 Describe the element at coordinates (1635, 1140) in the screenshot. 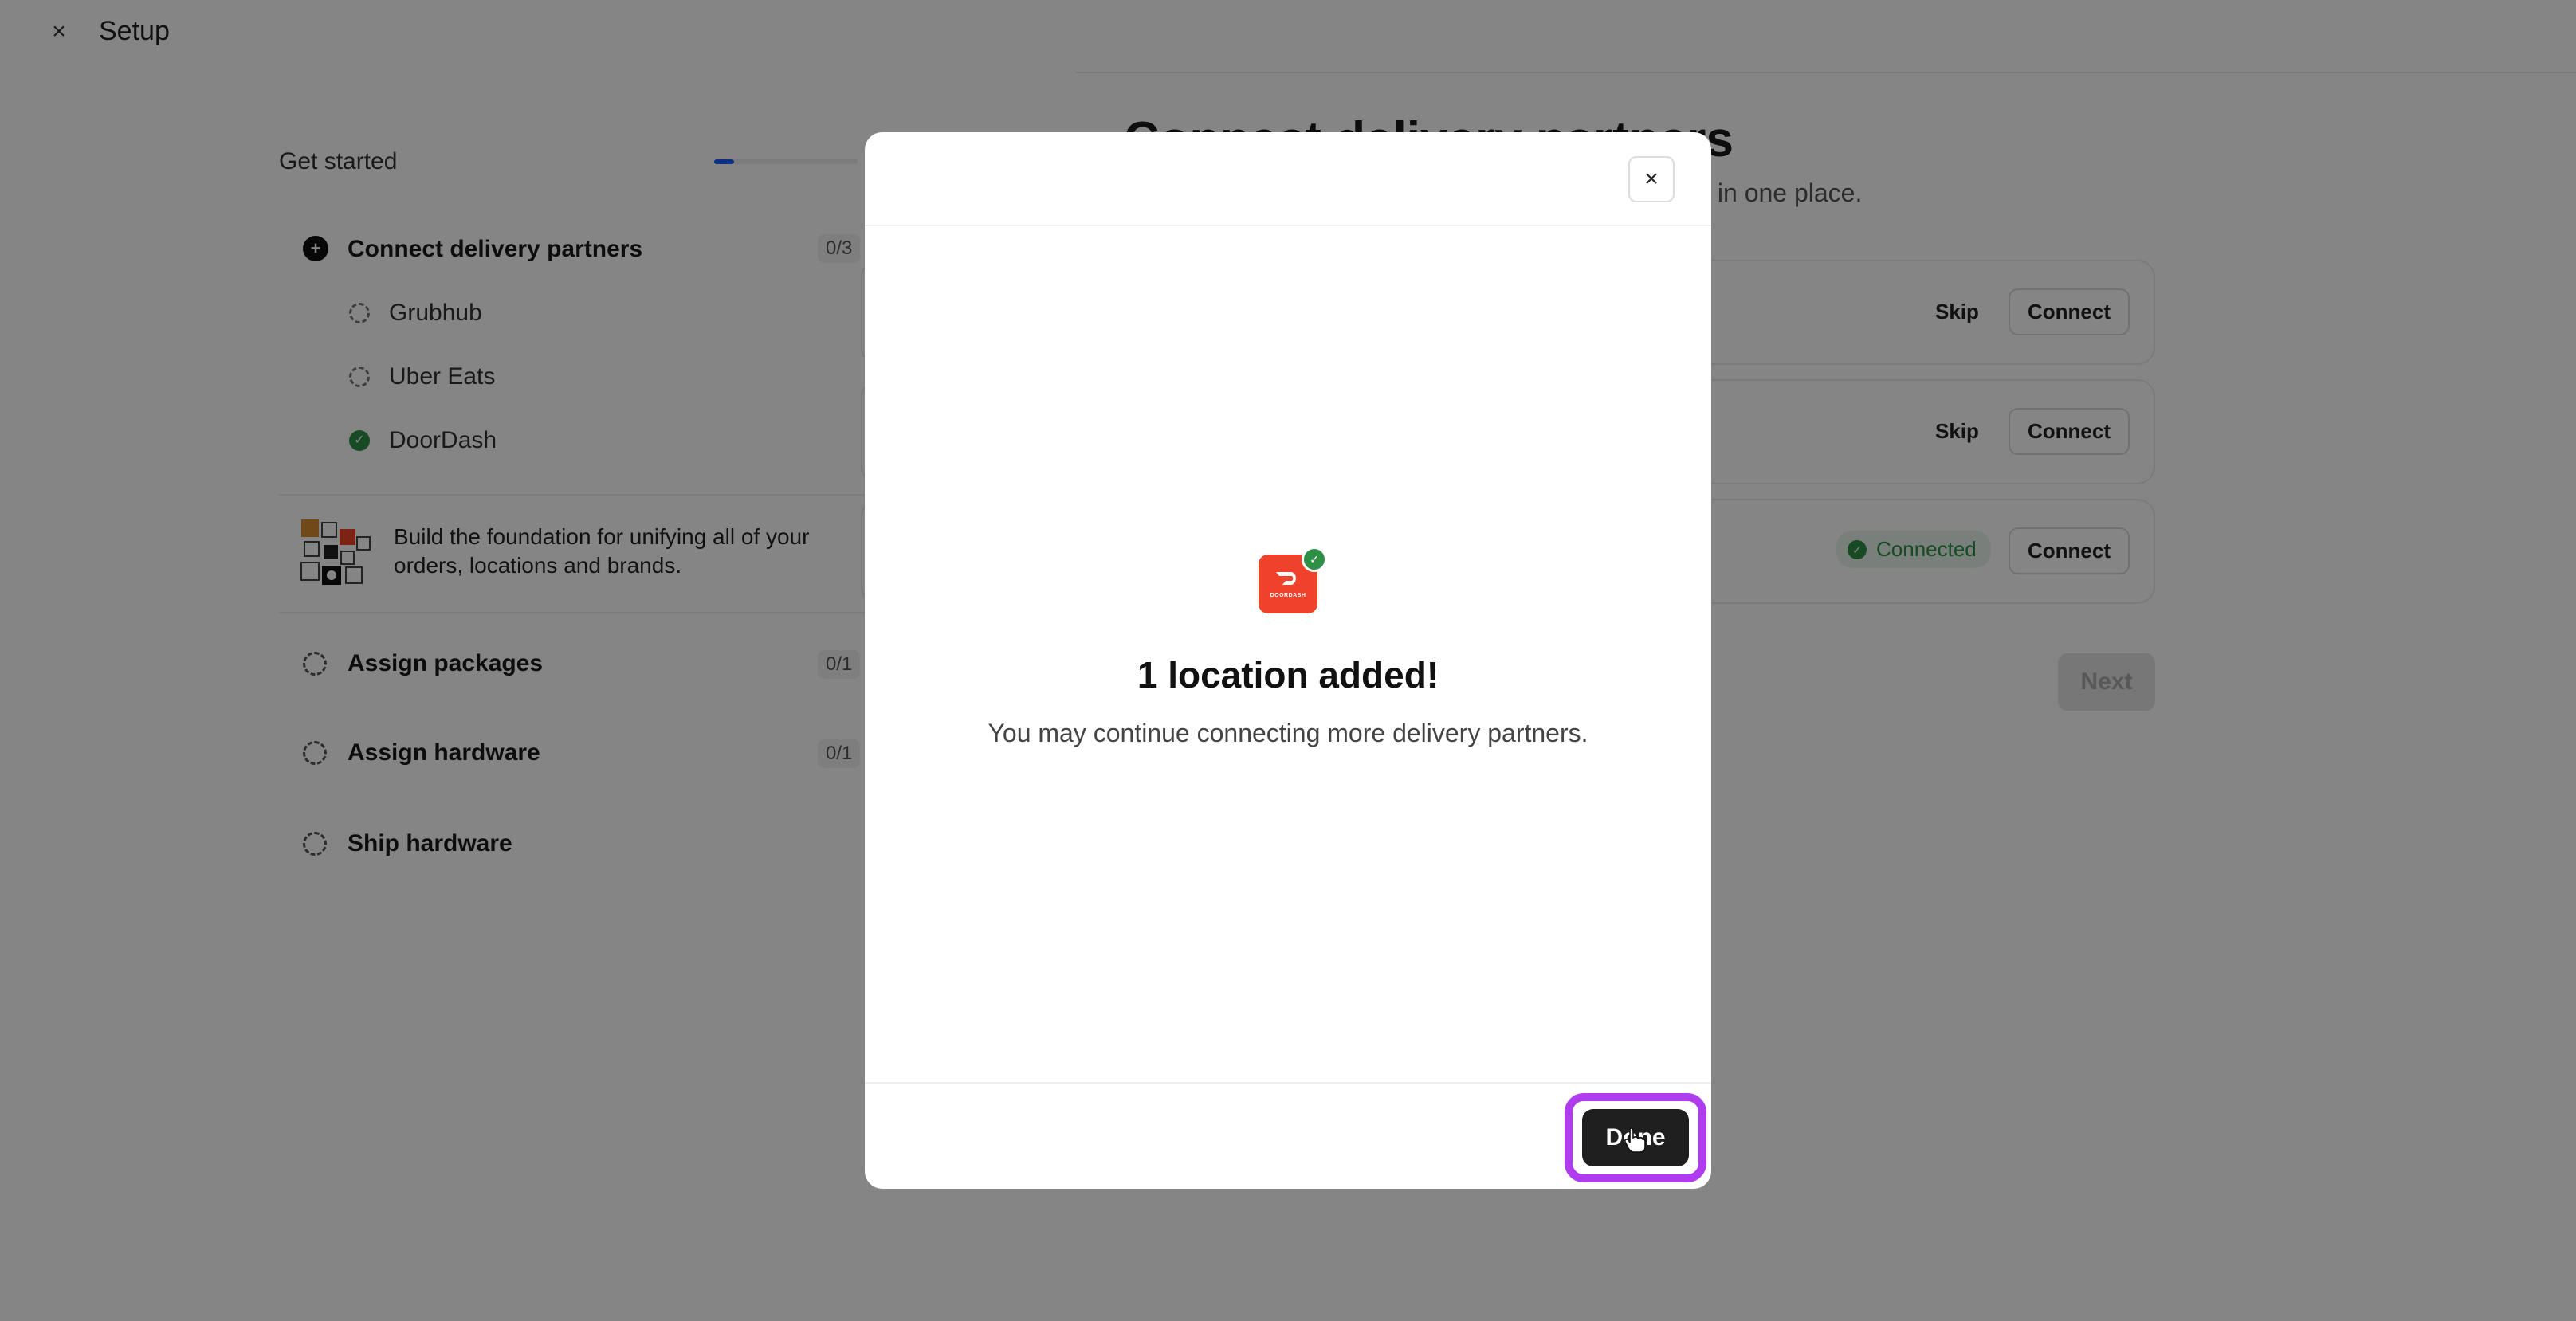

I see `cursor-icon` at that location.